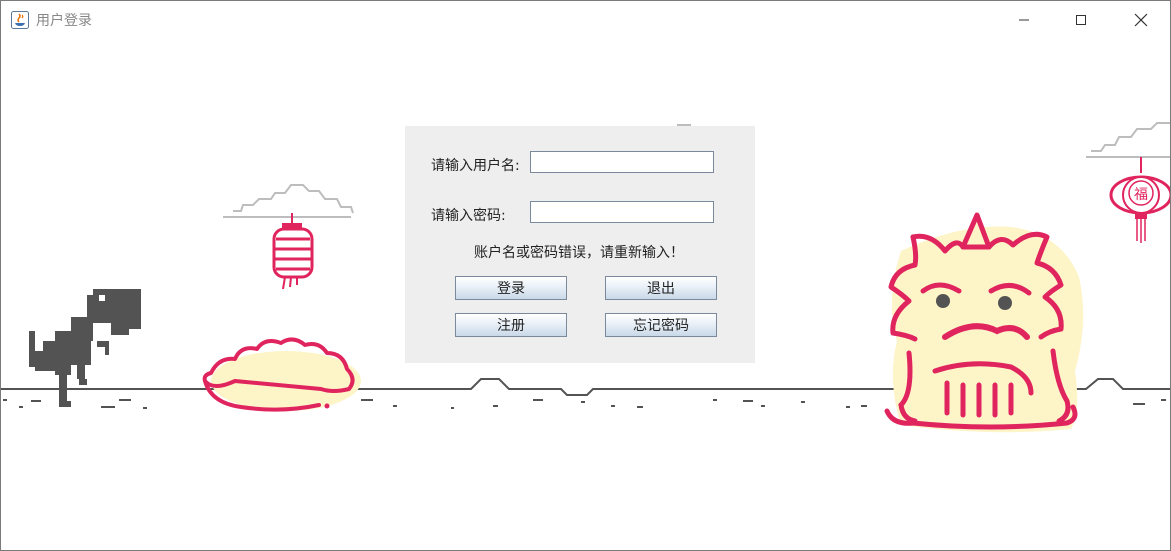  I want to click on lantern-fu-text: 福, so click(1141, 195).